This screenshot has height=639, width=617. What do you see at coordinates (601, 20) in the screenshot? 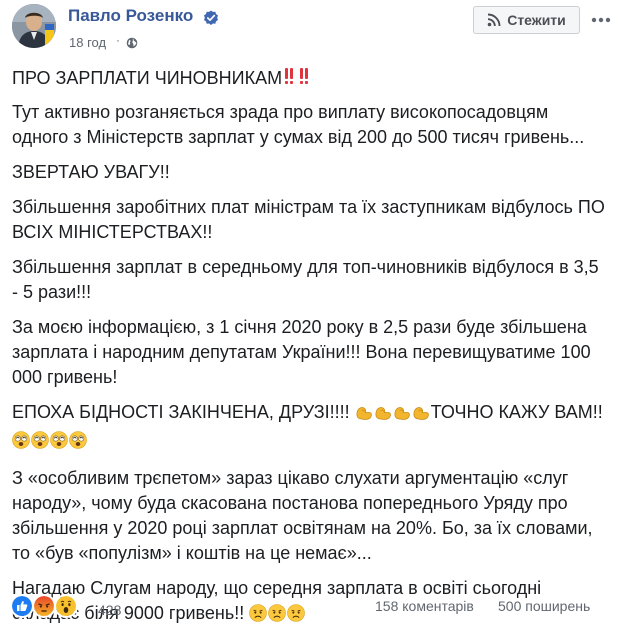
I see `ellipsis-icon` at bounding box center [601, 20].